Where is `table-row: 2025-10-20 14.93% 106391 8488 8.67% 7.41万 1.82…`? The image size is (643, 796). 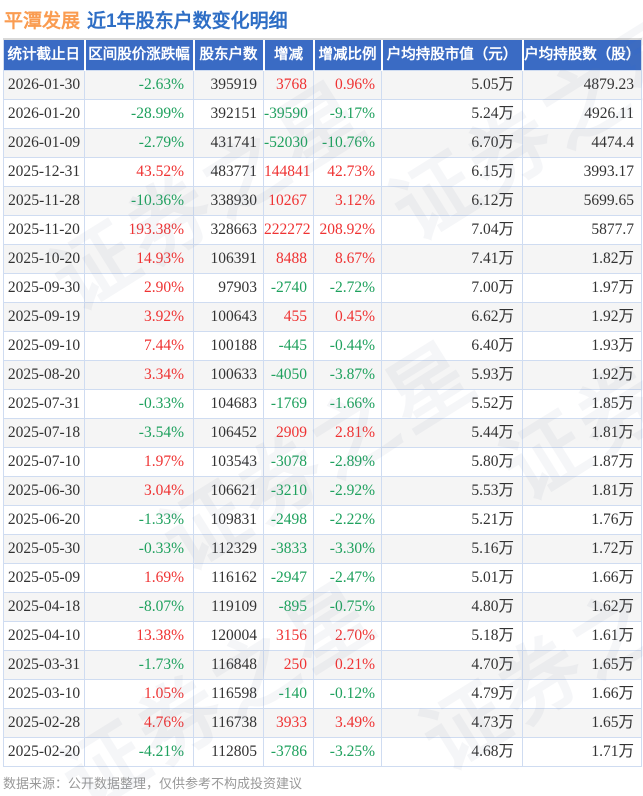
table-row: 2025-10-20 14.93% 106391 8488 8.67% 7.41万 1.82… is located at coordinates (322, 259).